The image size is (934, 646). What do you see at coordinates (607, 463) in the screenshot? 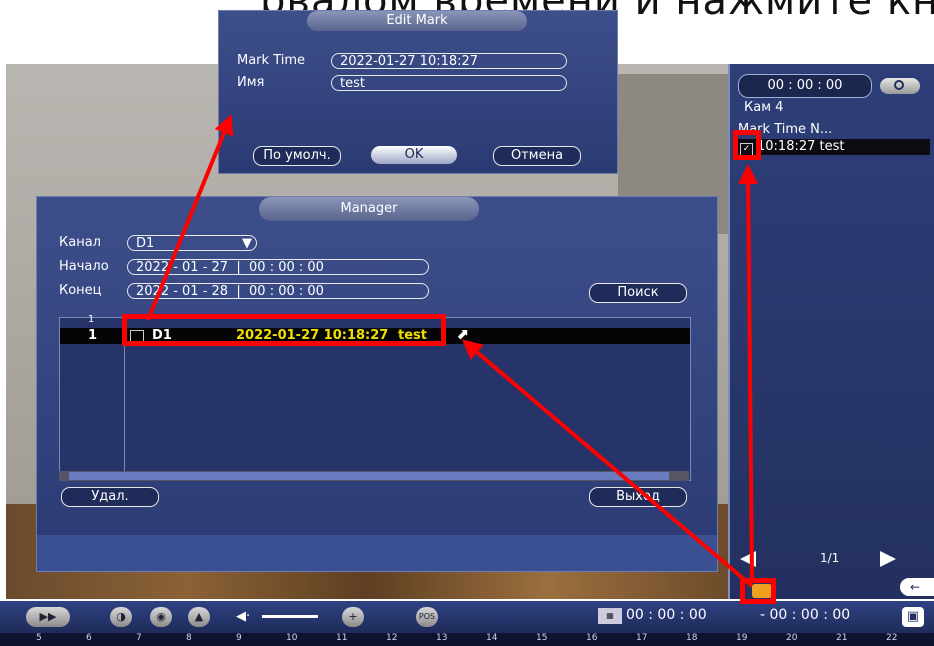
I see `arrow-to-manager-row` at bounding box center [607, 463].